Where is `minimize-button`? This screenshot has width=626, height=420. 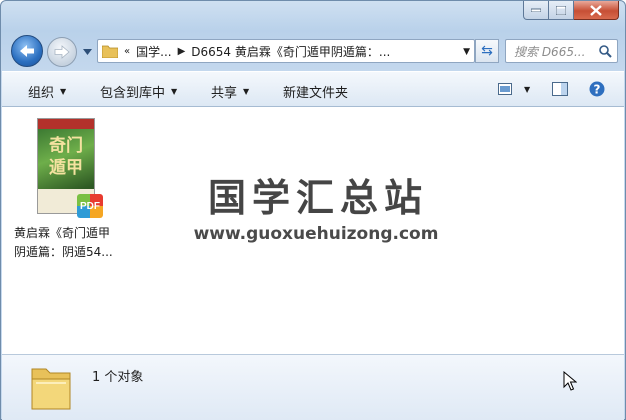
minimize-button is located at coordinates (536, 10).